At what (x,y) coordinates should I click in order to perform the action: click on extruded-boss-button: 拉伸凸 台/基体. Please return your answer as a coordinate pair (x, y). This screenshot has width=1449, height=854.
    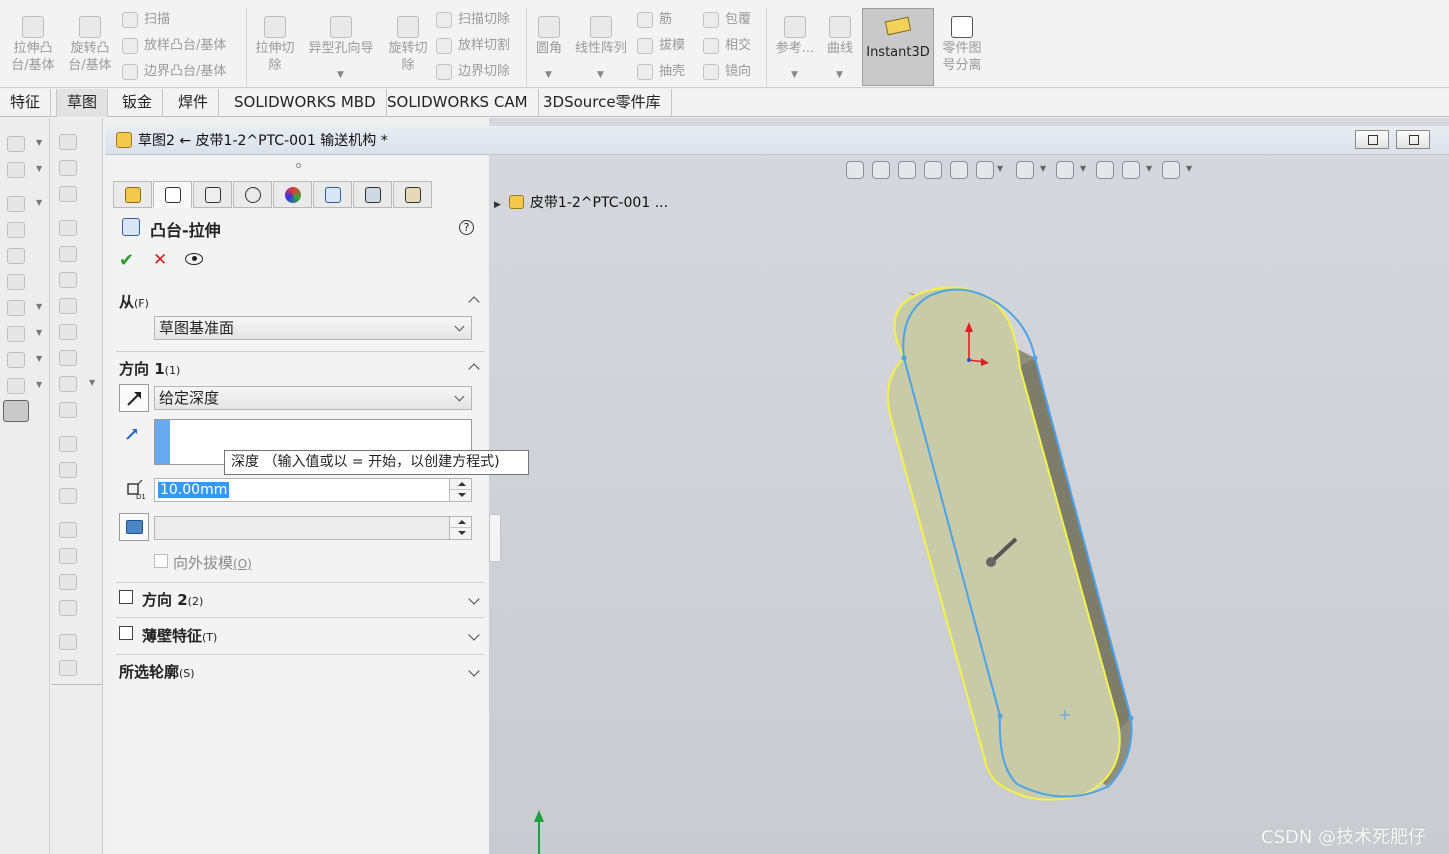
    Looking at the image, I should click on (33, 43).